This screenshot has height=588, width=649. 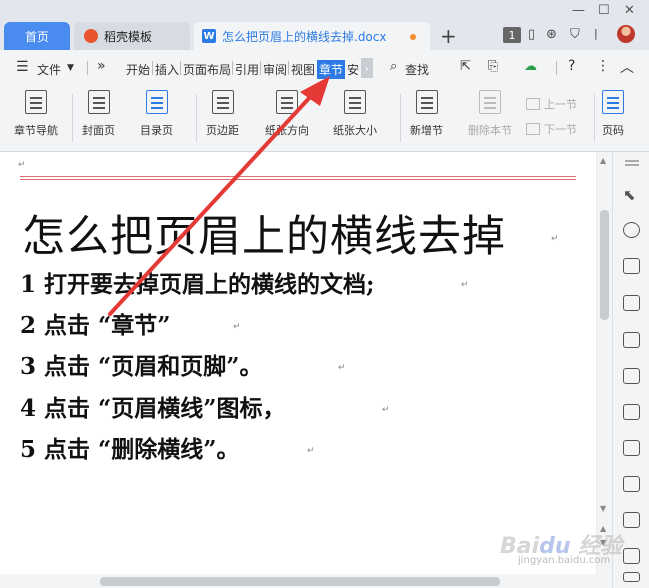 I want to click on cloud-sync-icon: ☁, so click(x=530, y=66).